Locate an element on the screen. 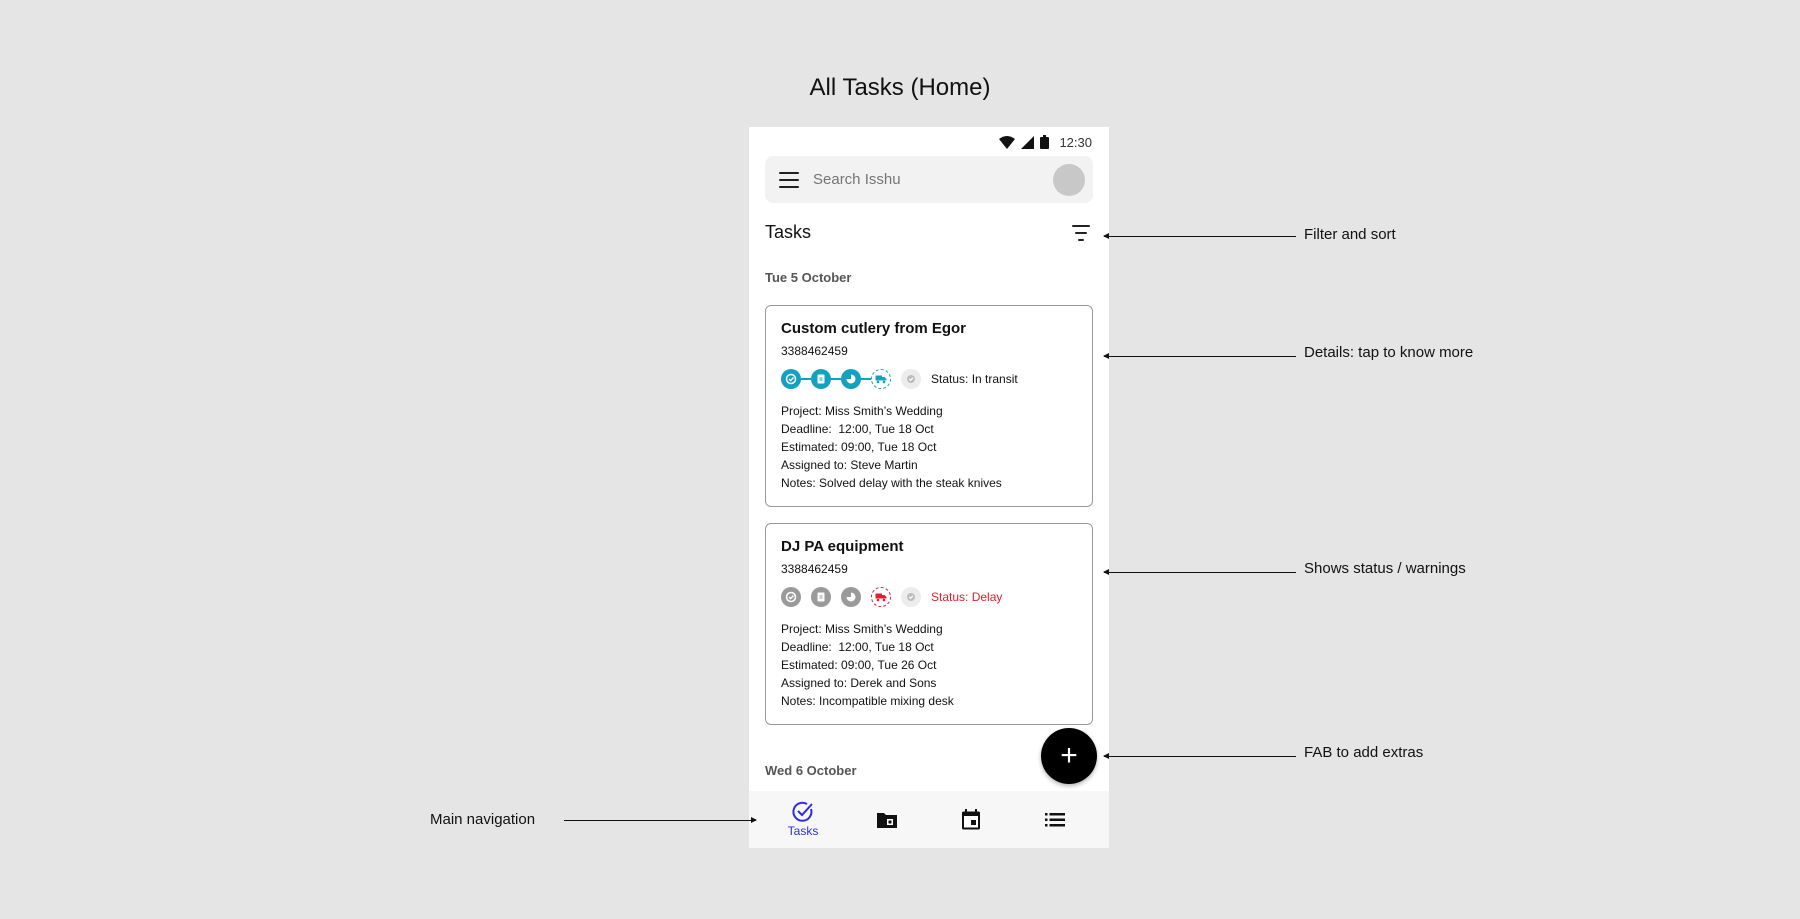  list-icon is located at coordinates (1055, 819).